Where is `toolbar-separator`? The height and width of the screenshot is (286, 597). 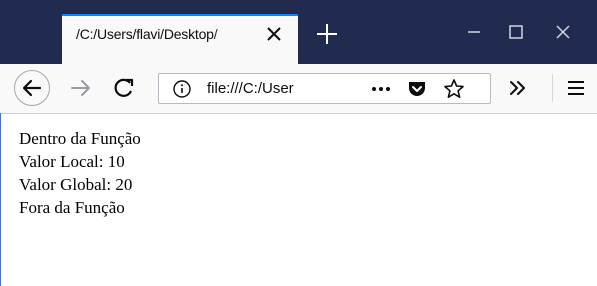
toolbar-separator is located at coordinates (552, 88).